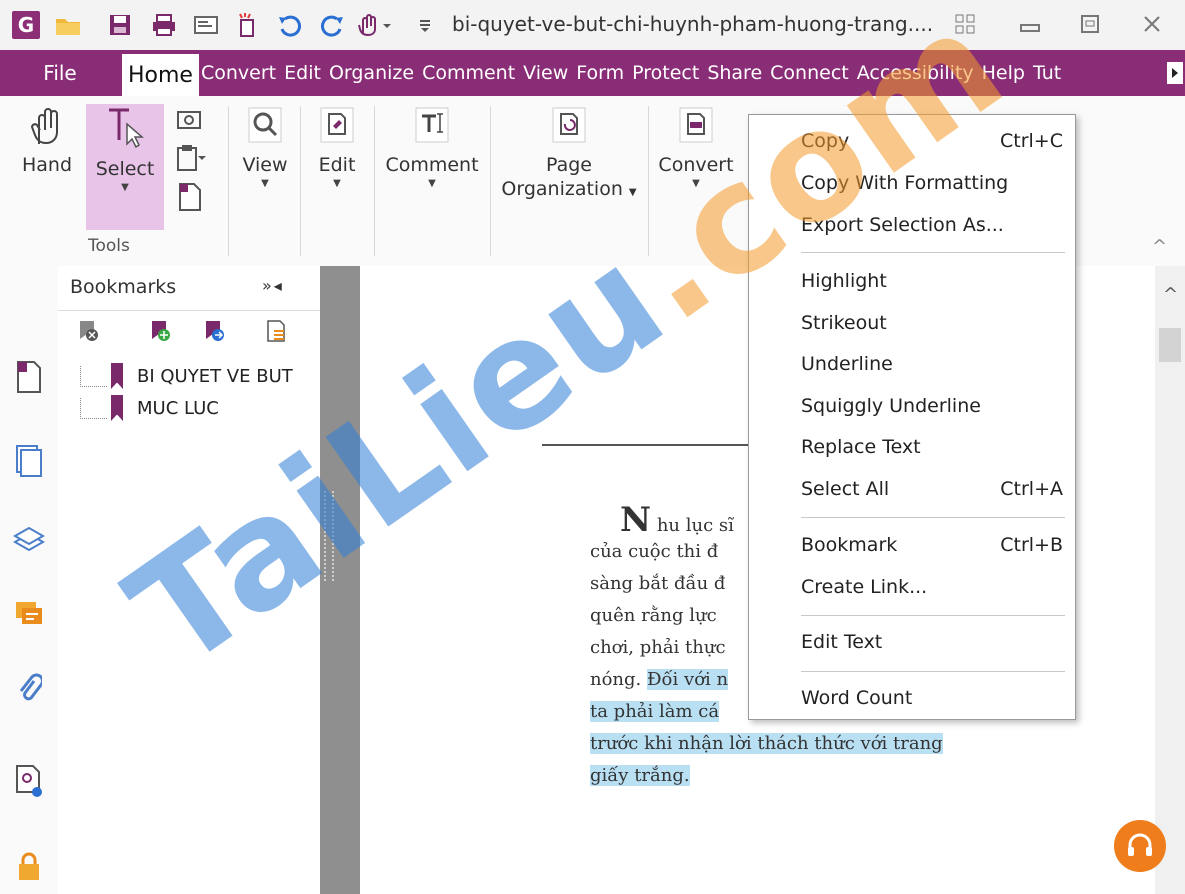  I want to click on selected-text: trước khi nhận lời thách thức với trang, so click(766, 743).